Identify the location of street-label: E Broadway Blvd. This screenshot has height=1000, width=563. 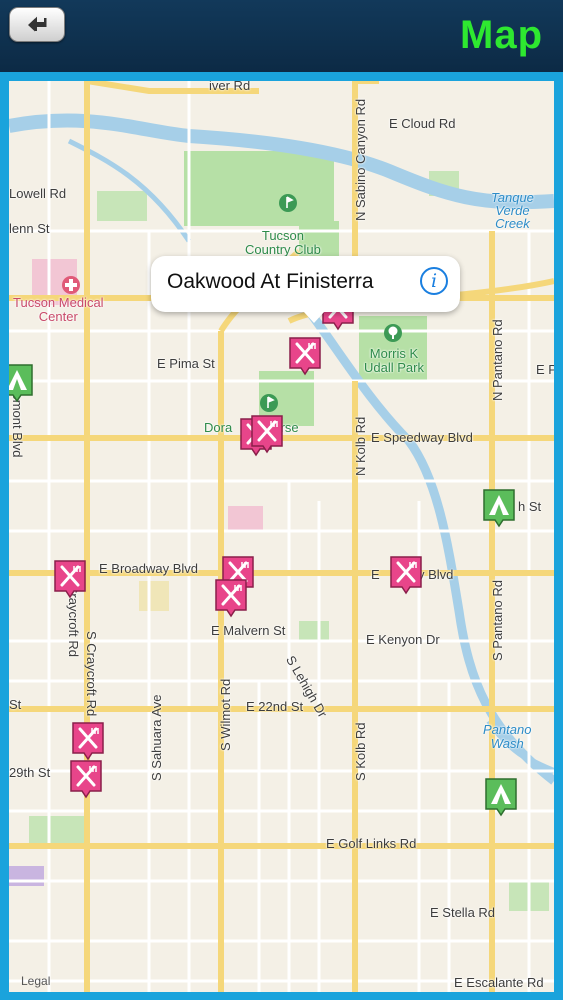
(148, 568).